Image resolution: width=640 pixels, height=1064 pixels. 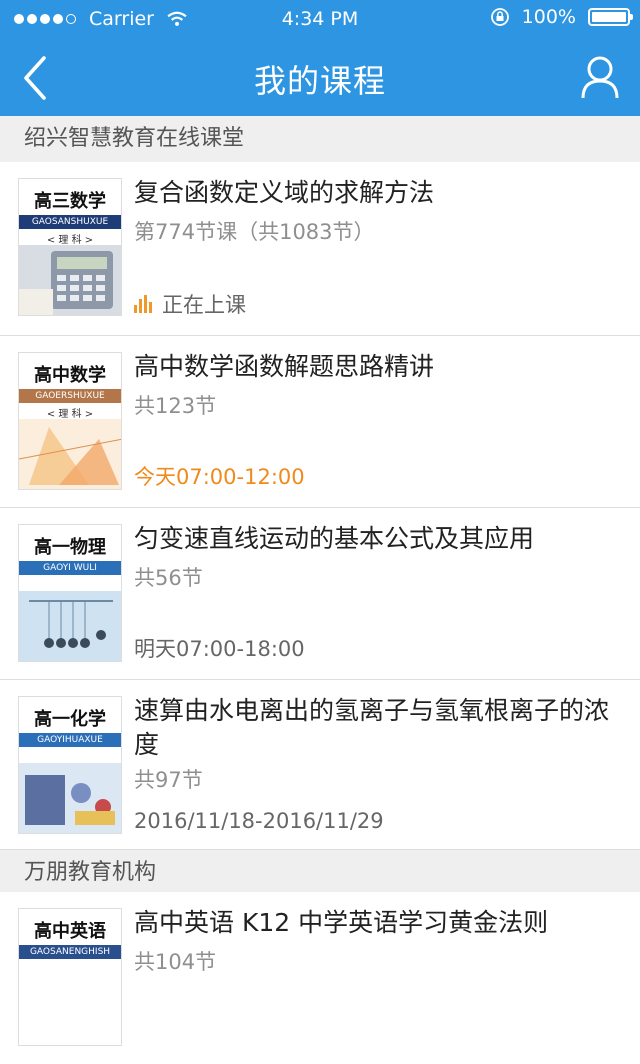 I want to click on course-lesson-count: 共56节, so click(x=168, y=578).